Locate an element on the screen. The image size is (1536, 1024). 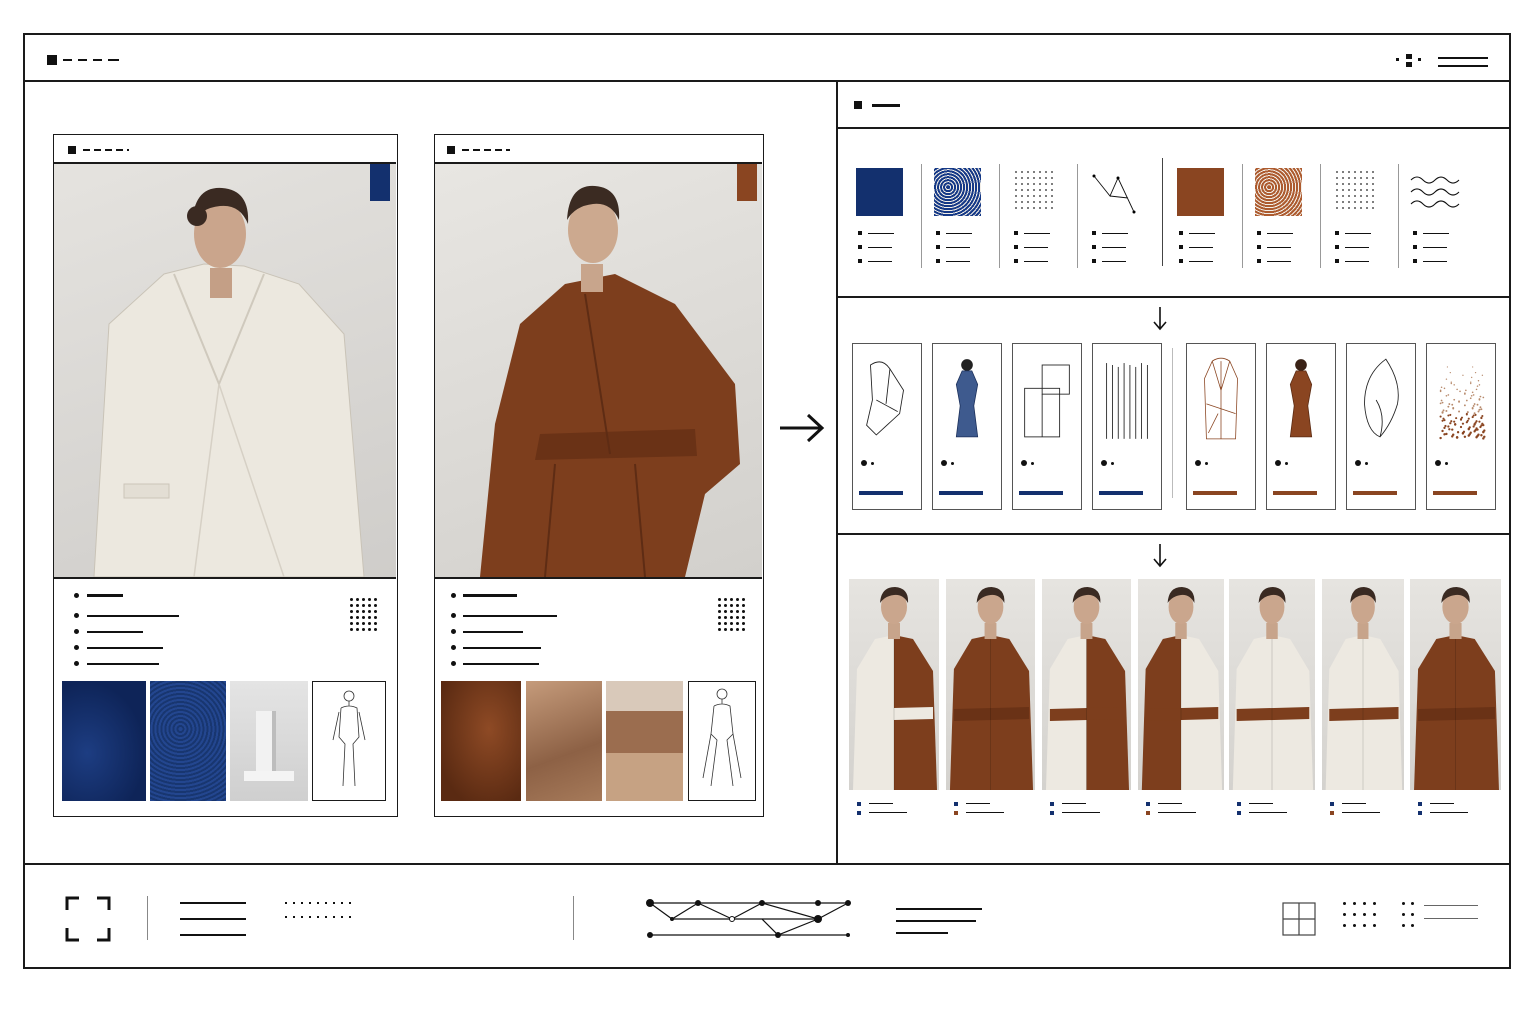
swatch-navy-texture is located at coordinates (188, 741).